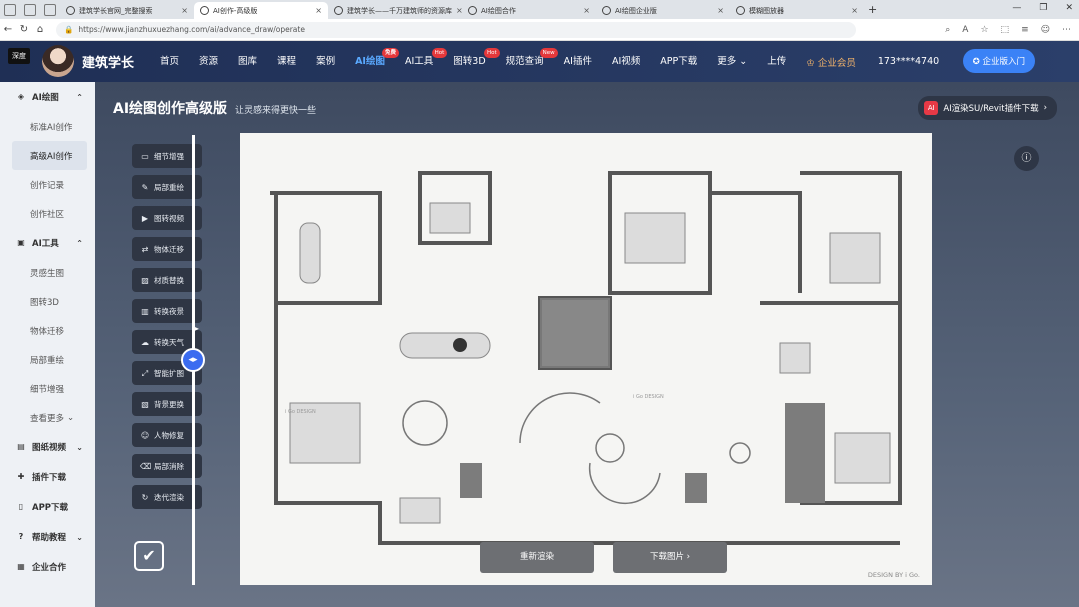 This screenshot has height=607, width=1079. What do you see at coordinates (247, 61) in the screenshot?
I see `menu-item-gallery: 图库` at bounding box center [247, 61].